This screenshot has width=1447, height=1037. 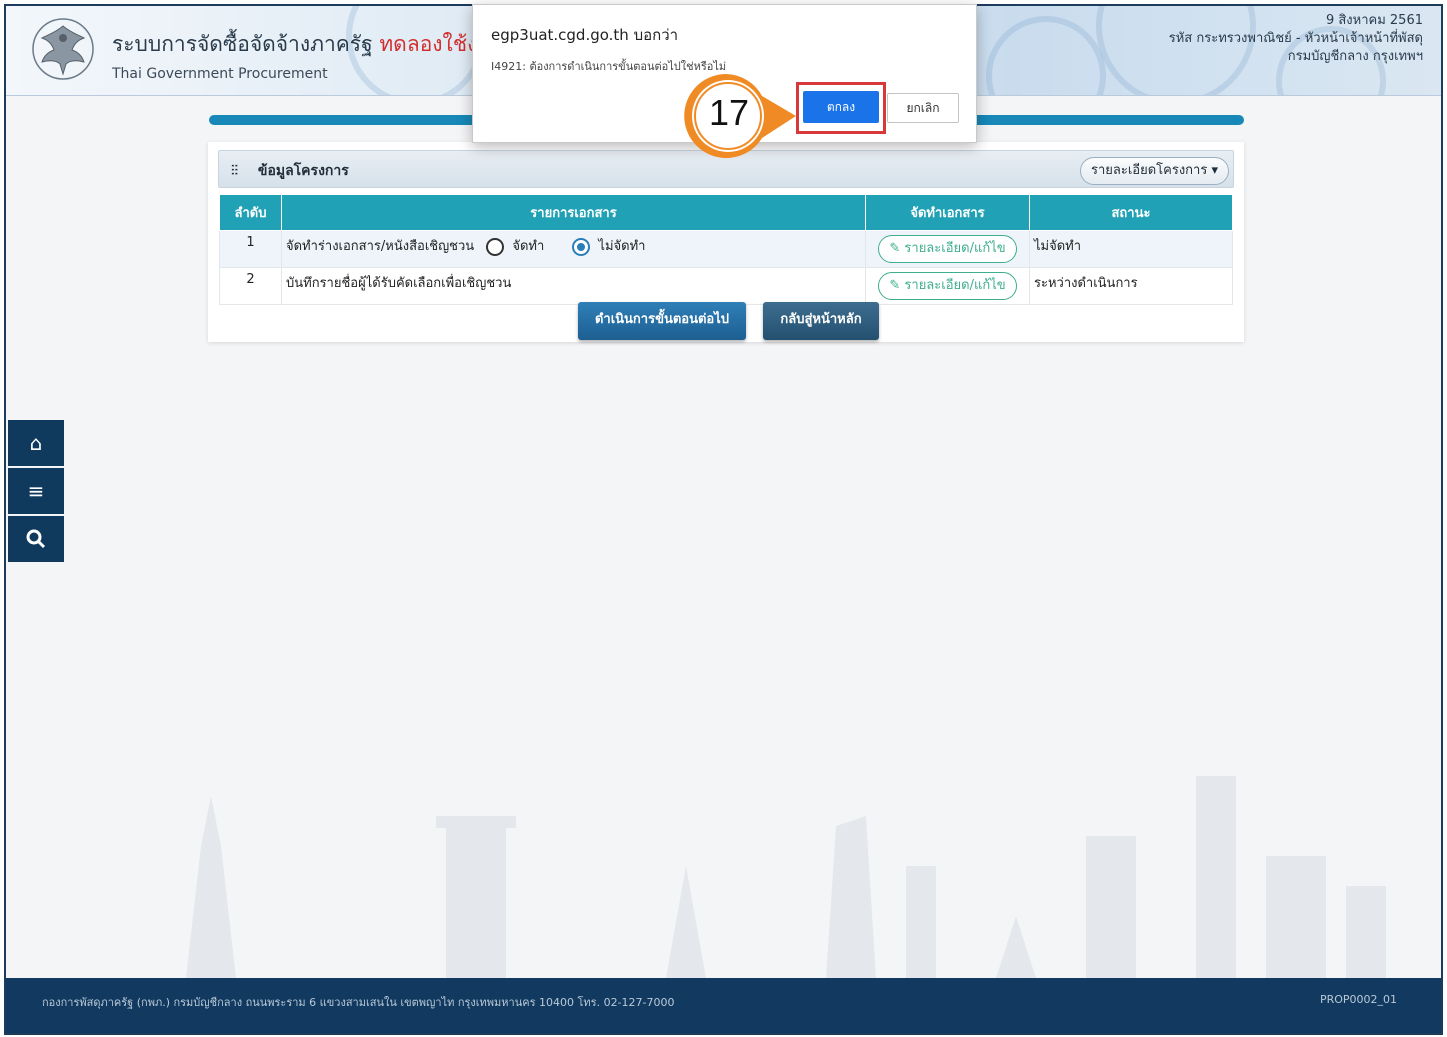 What do you see at coordinates (36, 539) in the screenshot?
I see `search-icon` at bounding box center [36, 539].